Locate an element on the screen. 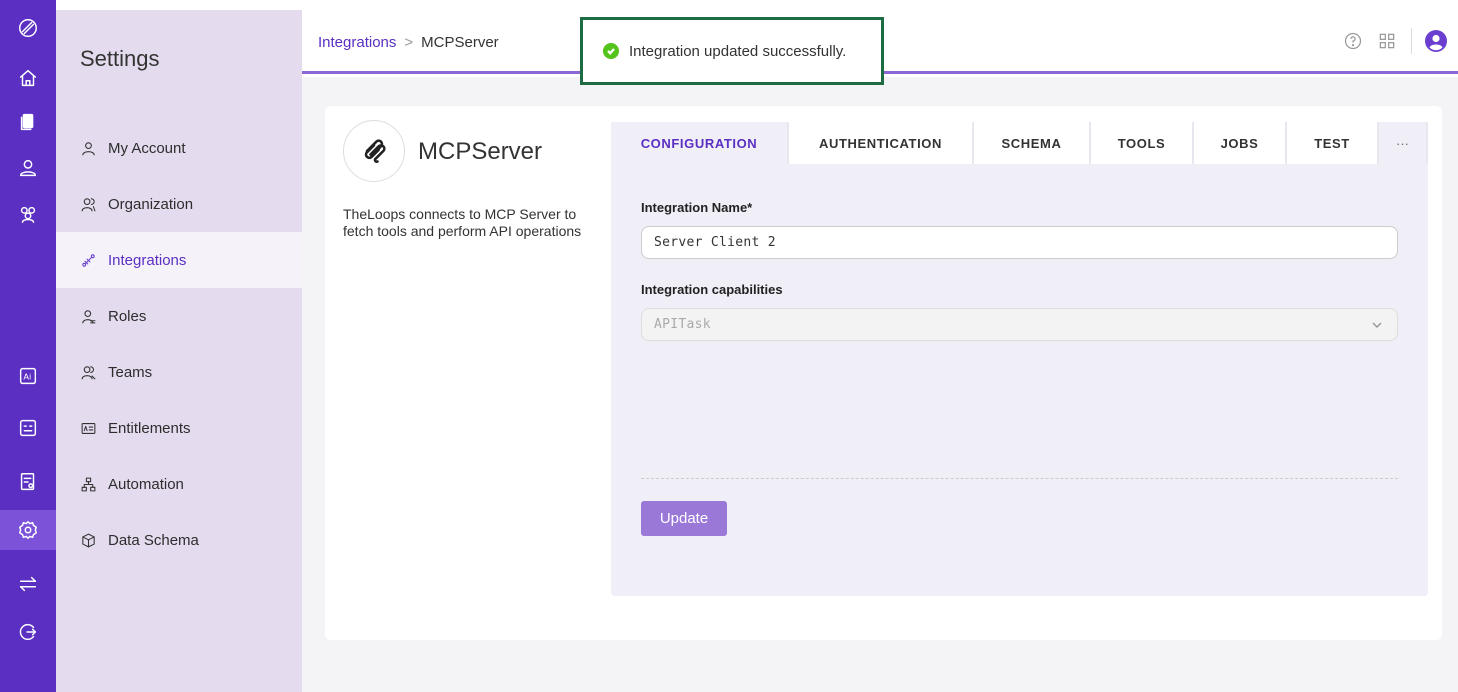 The height and width of the screenshot is (692, 1458). sidebar-item-automation: Automation is located at coordinates (179, 484).